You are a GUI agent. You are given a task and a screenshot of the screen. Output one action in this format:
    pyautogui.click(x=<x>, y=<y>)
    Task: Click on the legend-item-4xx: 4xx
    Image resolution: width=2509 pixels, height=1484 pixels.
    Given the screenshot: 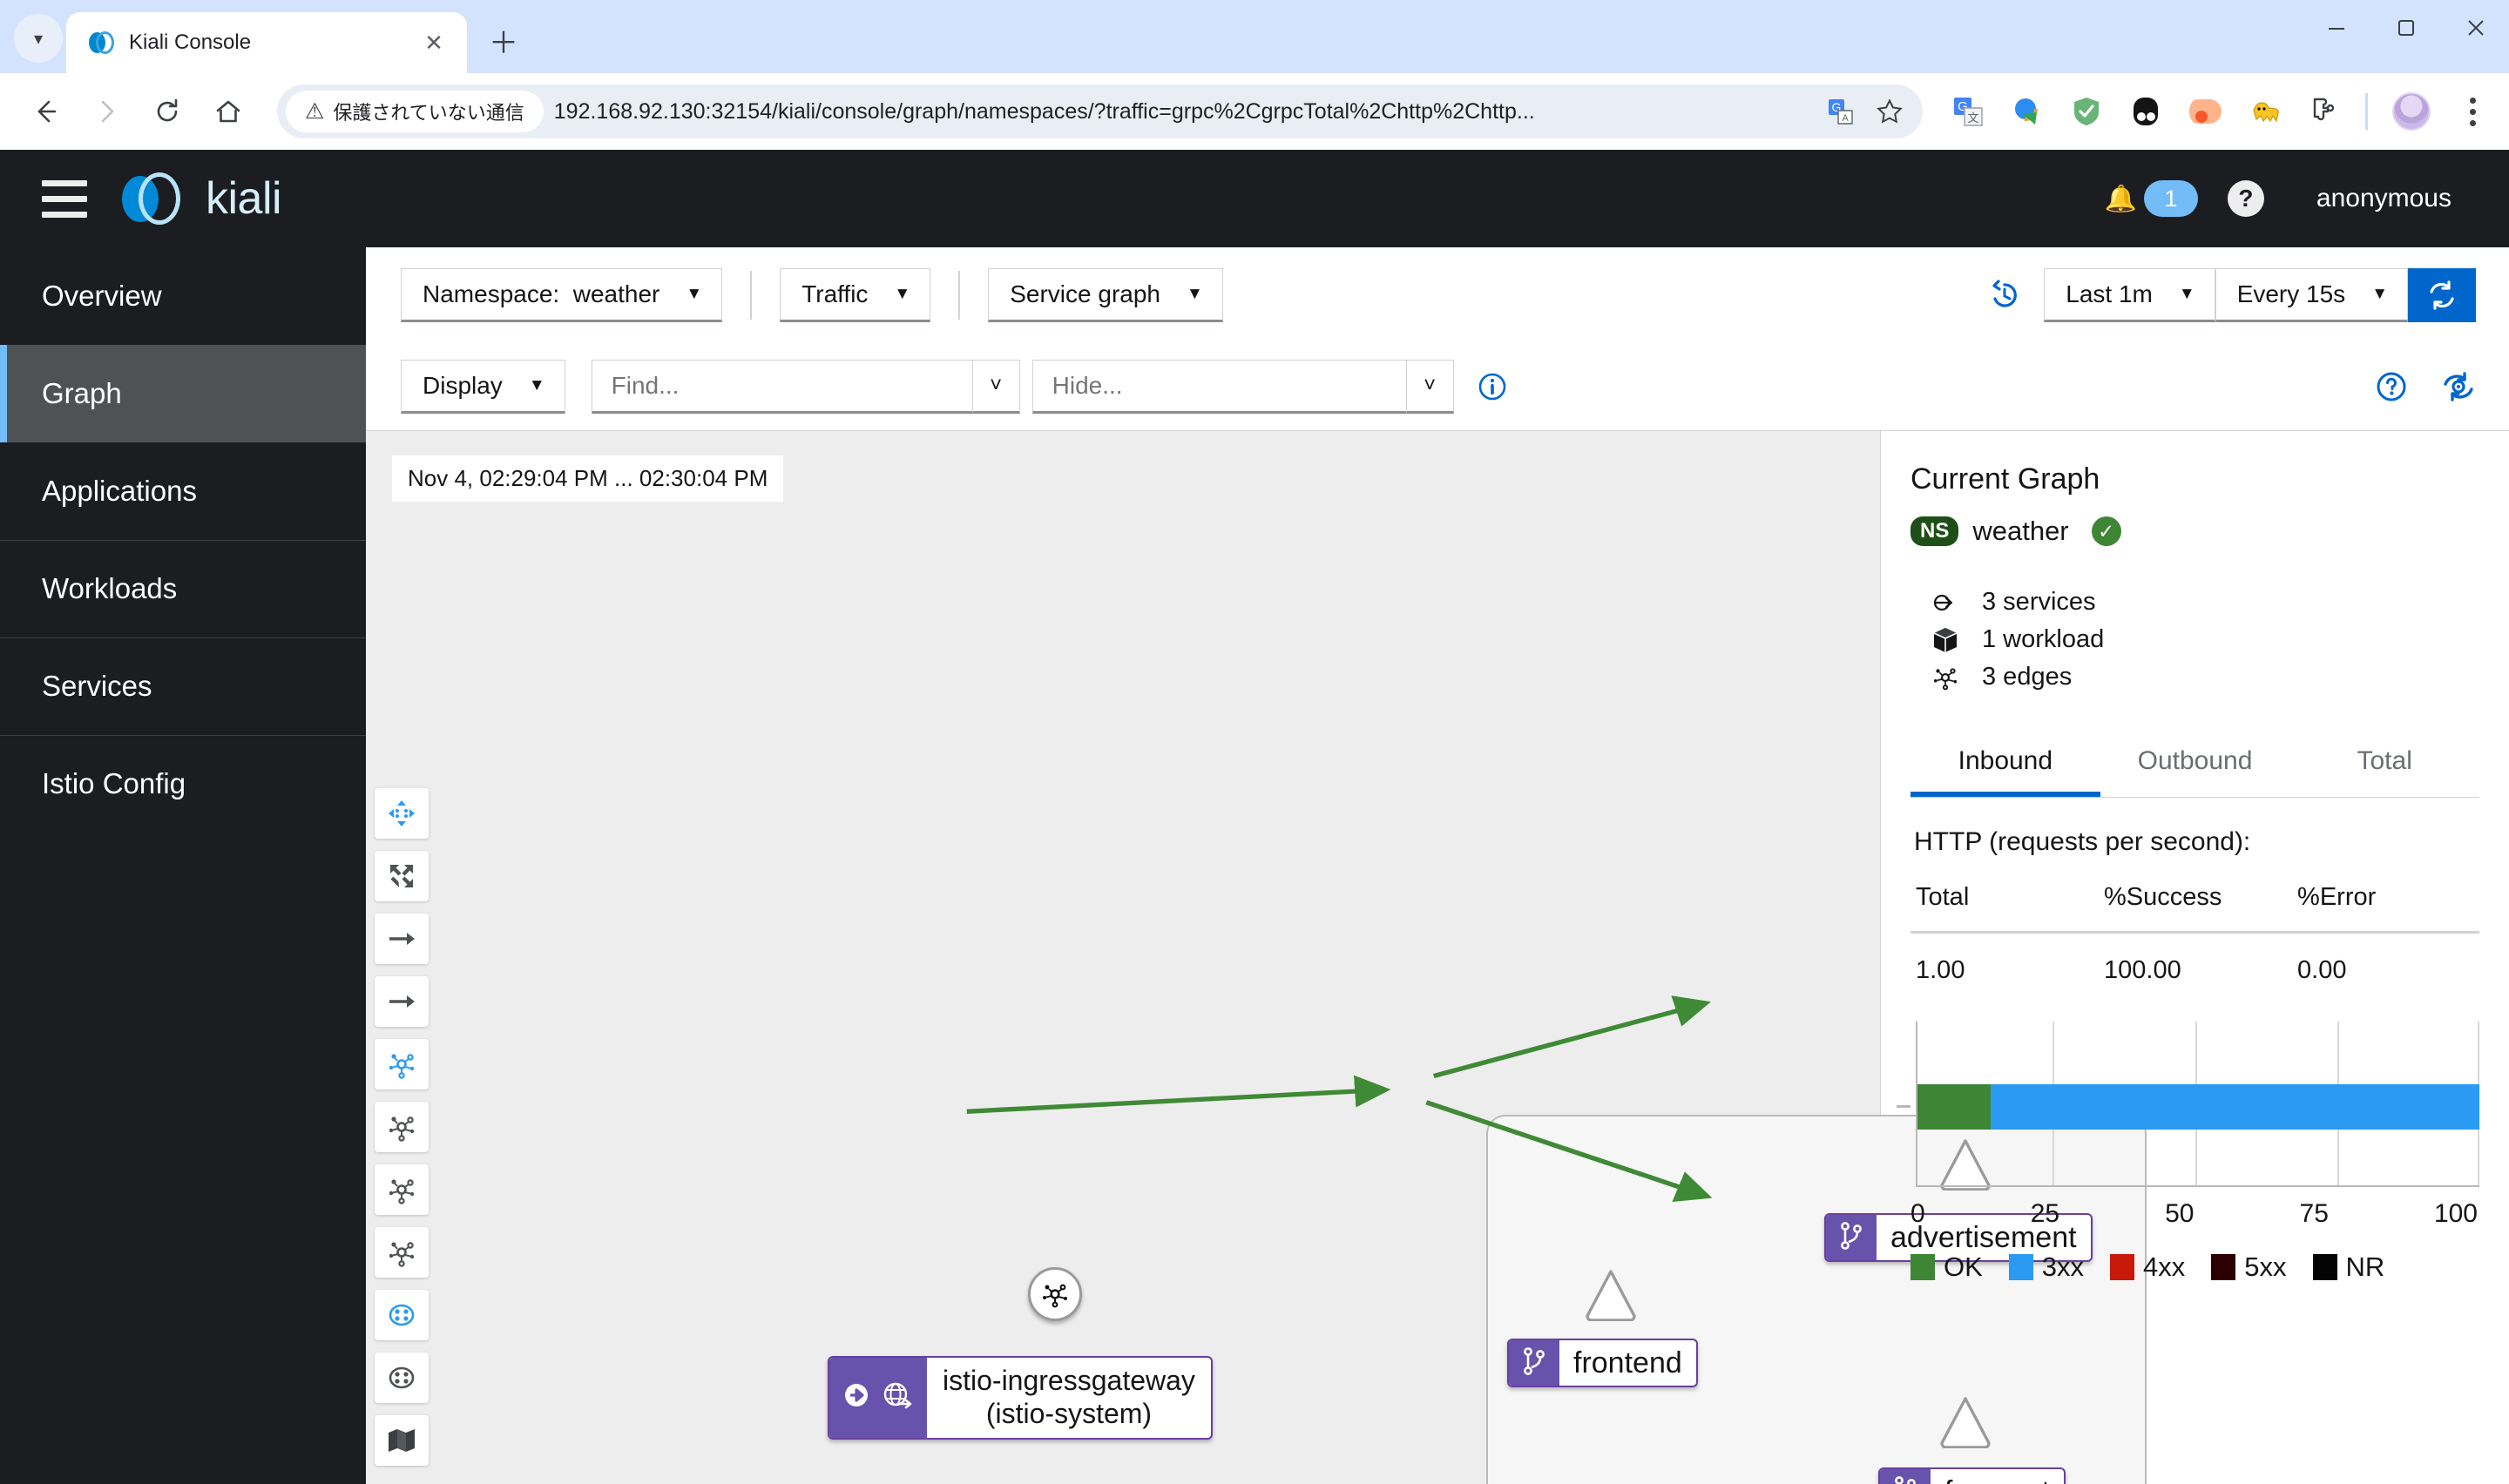 What is the action you would take?
    pyautogui.click(x=2147, y=1267)
    